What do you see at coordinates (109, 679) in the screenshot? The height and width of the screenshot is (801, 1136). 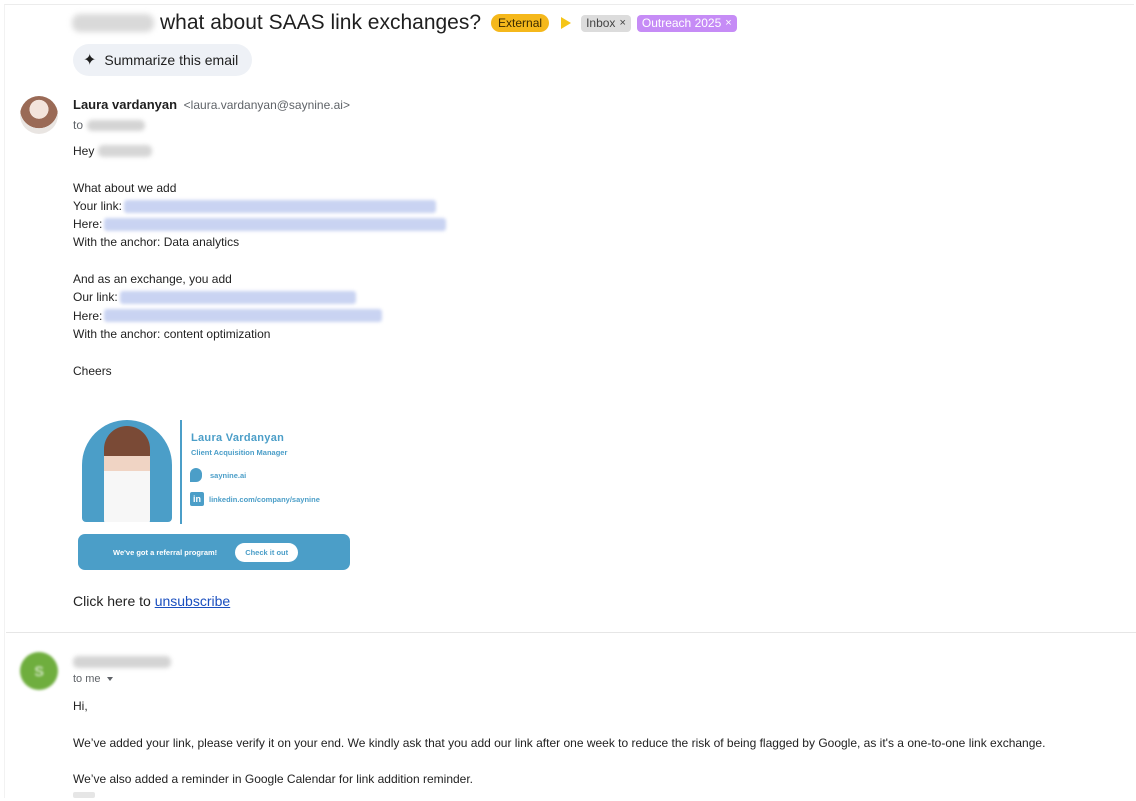 I see `chevron-down-icon` at bounding box center [109, 679].